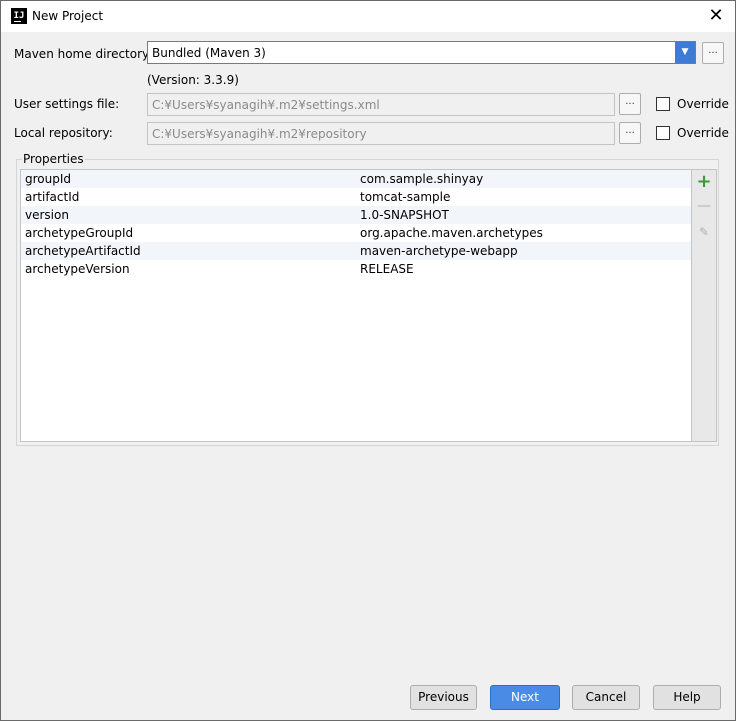 Image resolution: width=736 pixels, height=721 pixels. I want to click on properties-toolbar: + — ✎, so click(704, 305).